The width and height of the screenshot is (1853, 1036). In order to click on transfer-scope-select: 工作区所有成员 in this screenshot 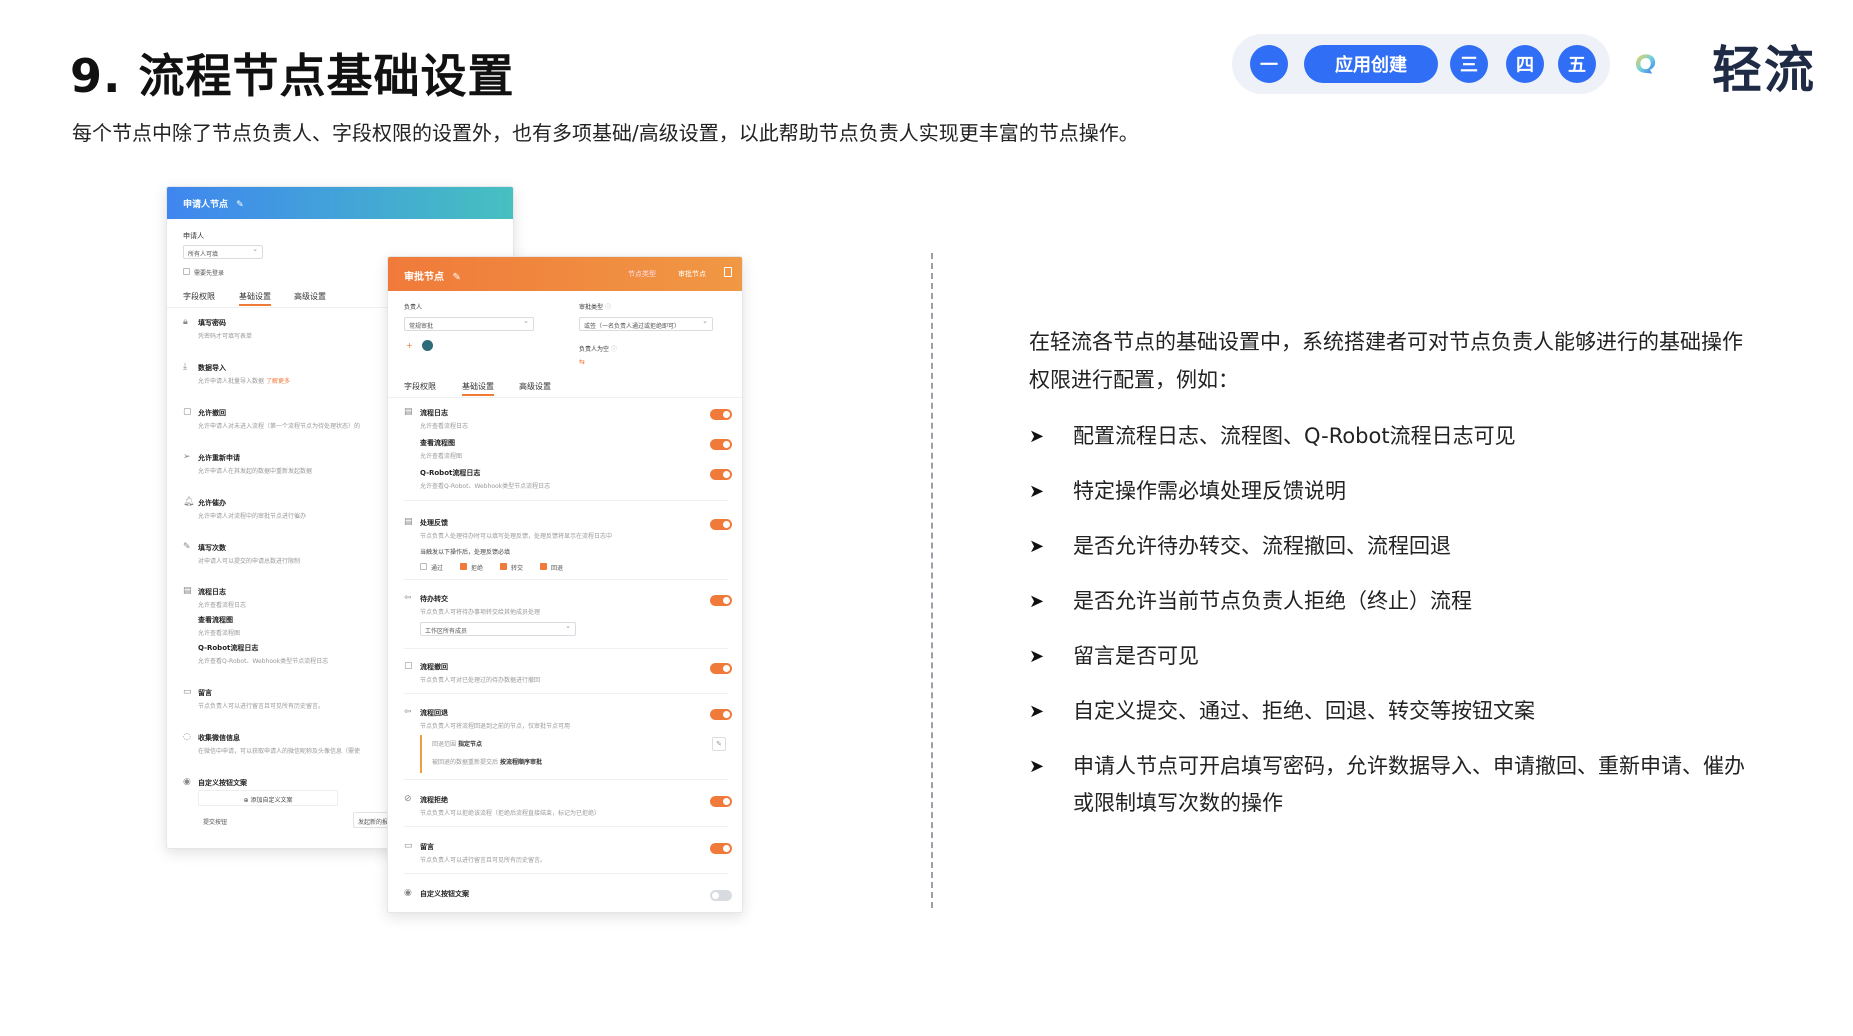, I will do `click(498, 629)`.